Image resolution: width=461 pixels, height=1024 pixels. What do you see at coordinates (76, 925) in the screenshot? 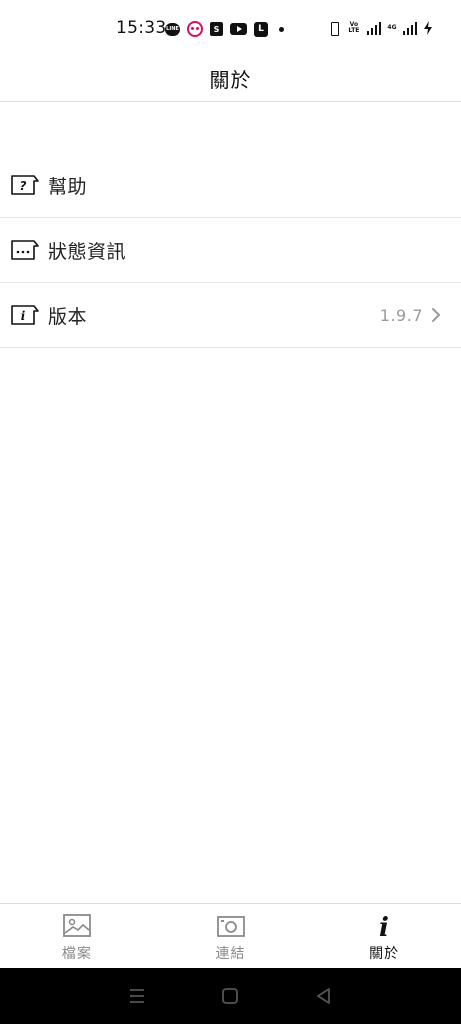
I see `image-file-icon` at bounding box center [76, 925].